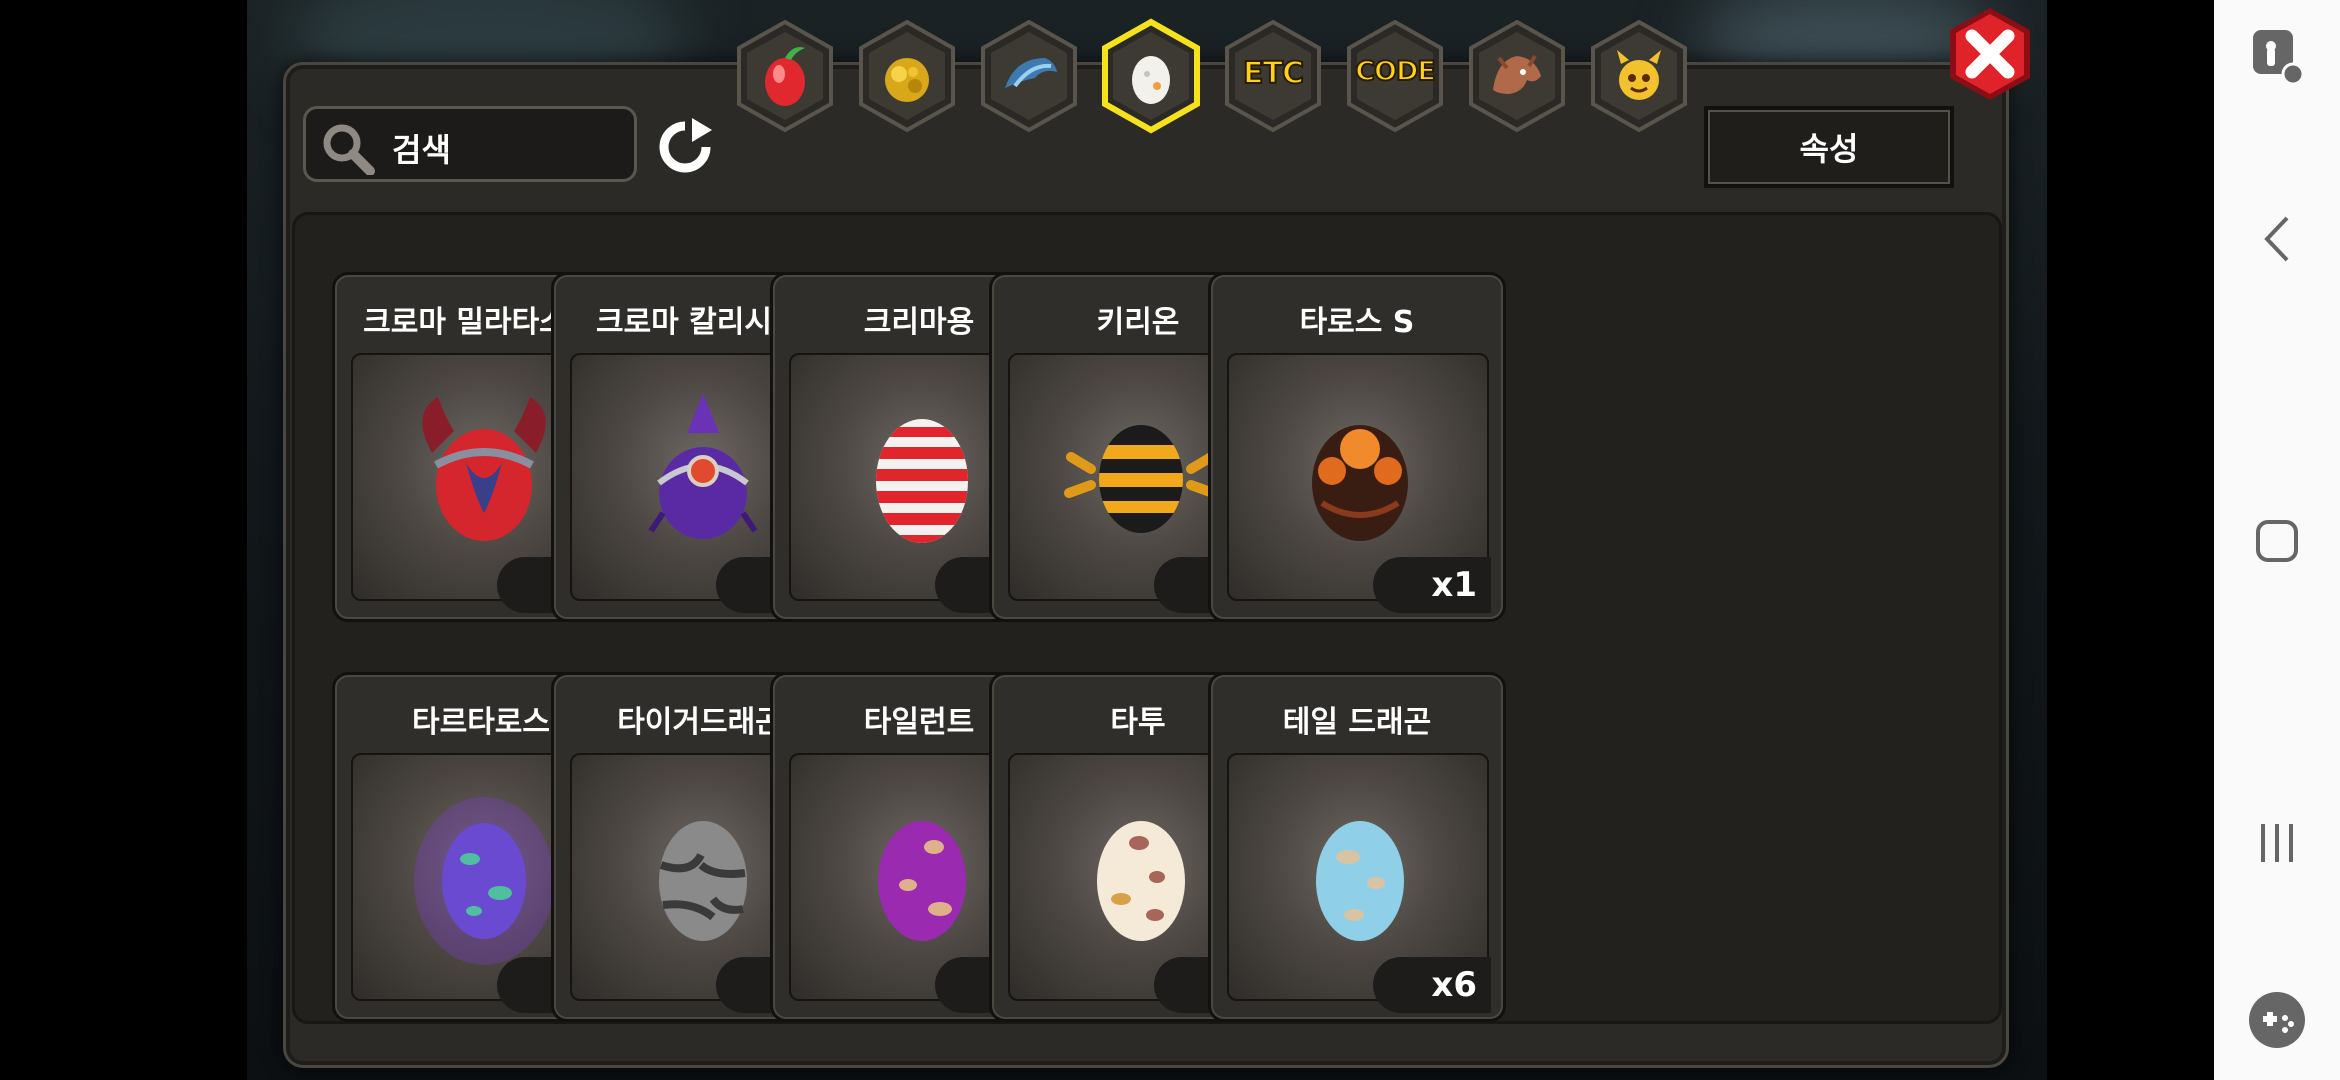  Describe the element at coordinates (1357, 722) in the screenshot. I see `egg-name: 테일 드래곤` at that location.